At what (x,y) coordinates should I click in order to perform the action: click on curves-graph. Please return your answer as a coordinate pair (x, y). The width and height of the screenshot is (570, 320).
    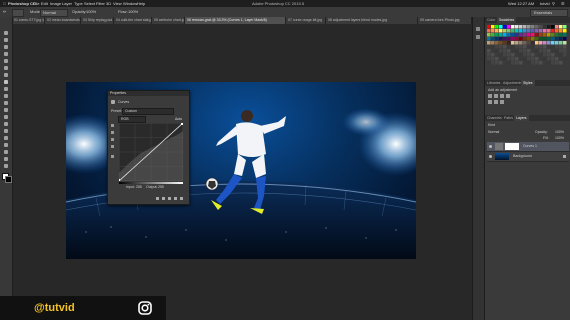
    Looking at the image, I should click on (151, 152).